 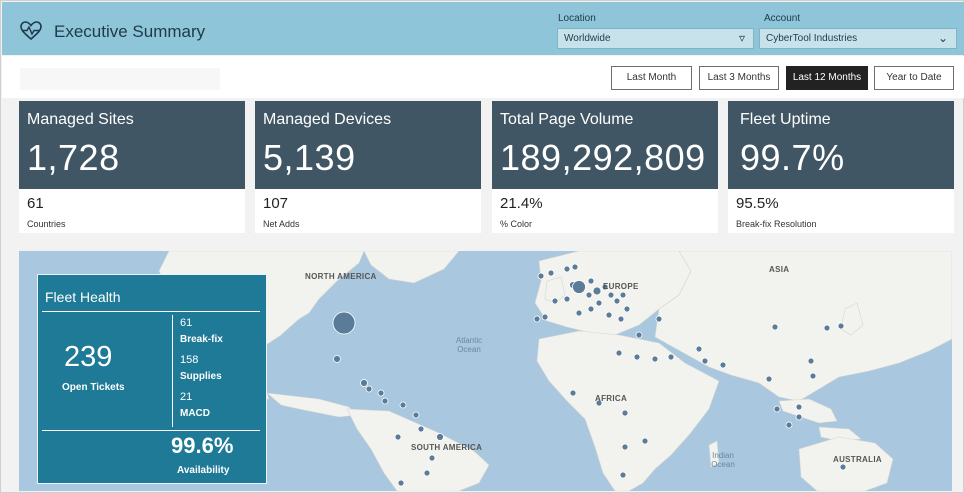 What do you see at coordinates (577, 18) in the screenshot?
I see `location-label: Location` at bounding box center [577, 18].